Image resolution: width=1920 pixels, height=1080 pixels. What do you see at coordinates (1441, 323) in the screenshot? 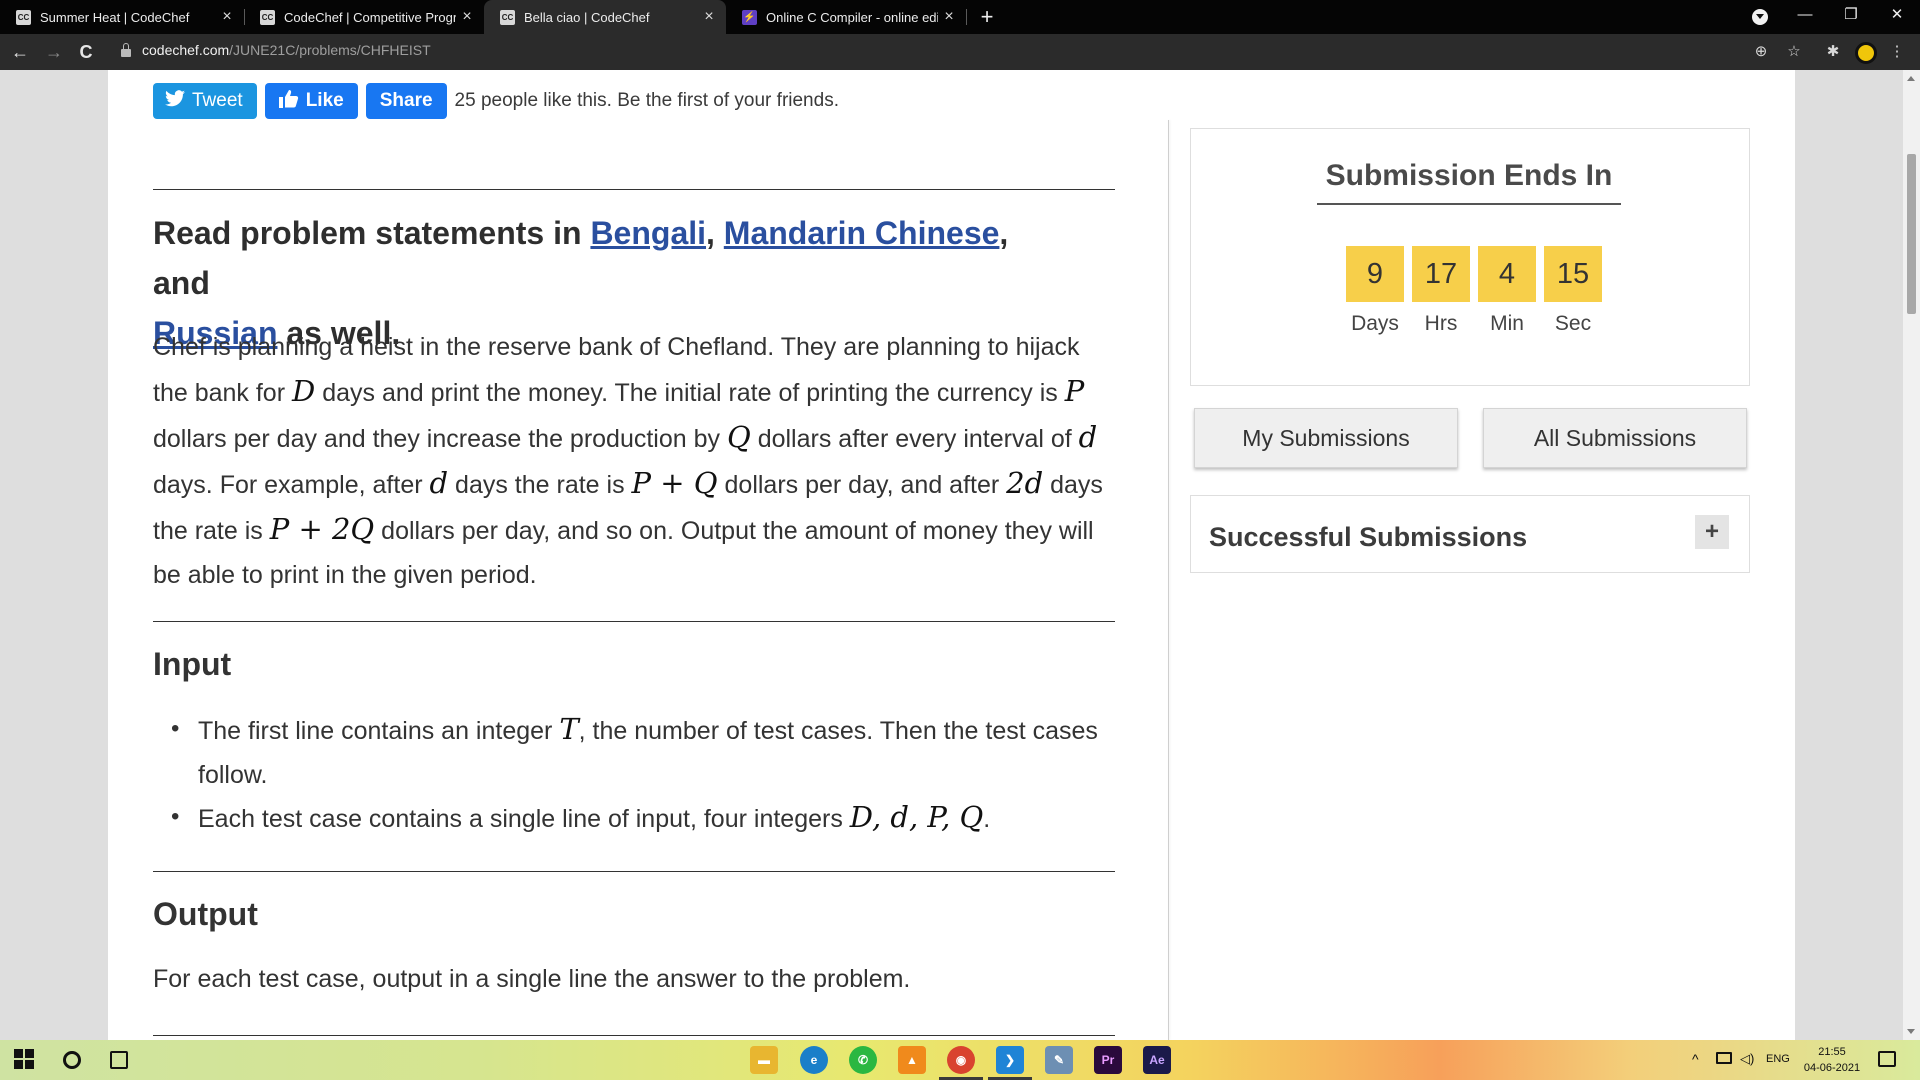
I see `timer-hours-label: Hrs` at bounding box center [1441, 323].